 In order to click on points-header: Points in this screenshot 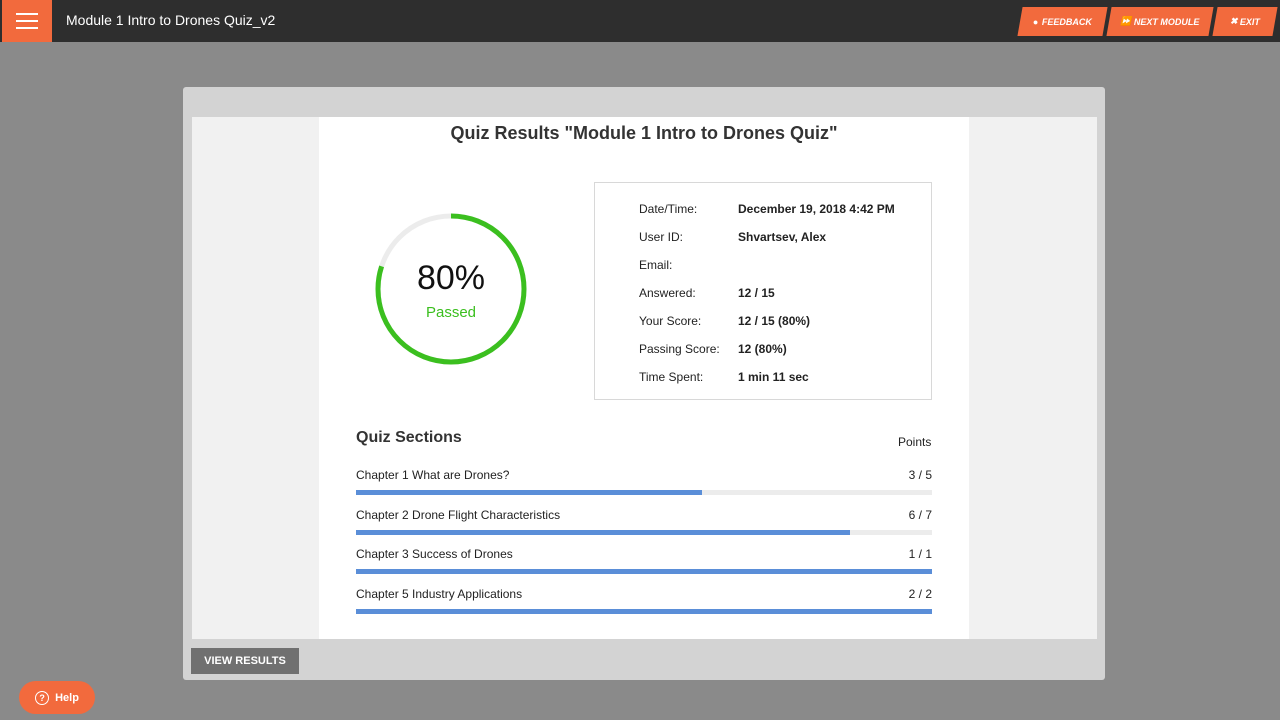, I will do `click(915, 442)`.